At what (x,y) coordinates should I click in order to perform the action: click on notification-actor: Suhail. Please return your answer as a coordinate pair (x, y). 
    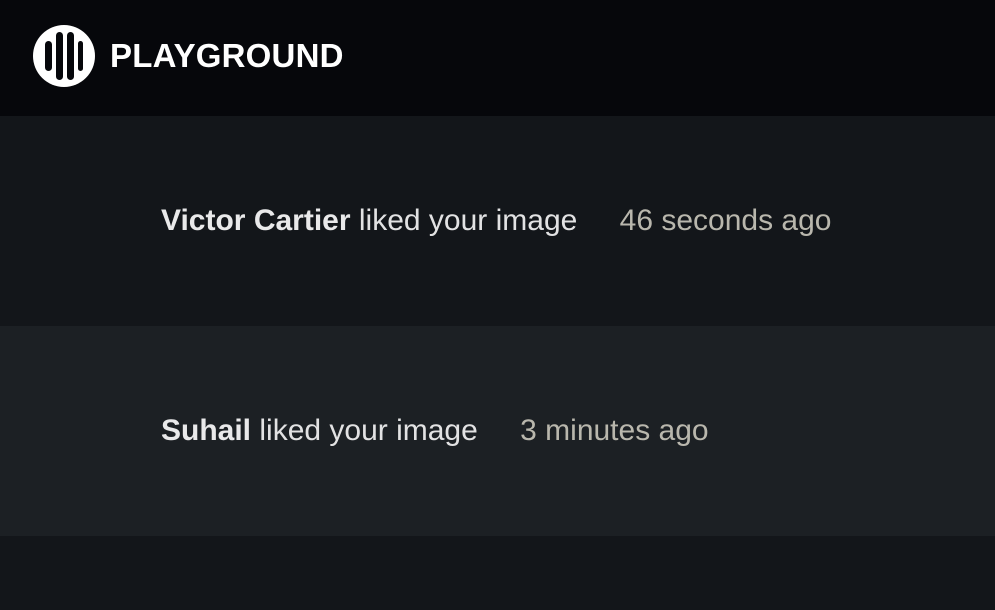
    Looking at the image, I should click on (206, 430).